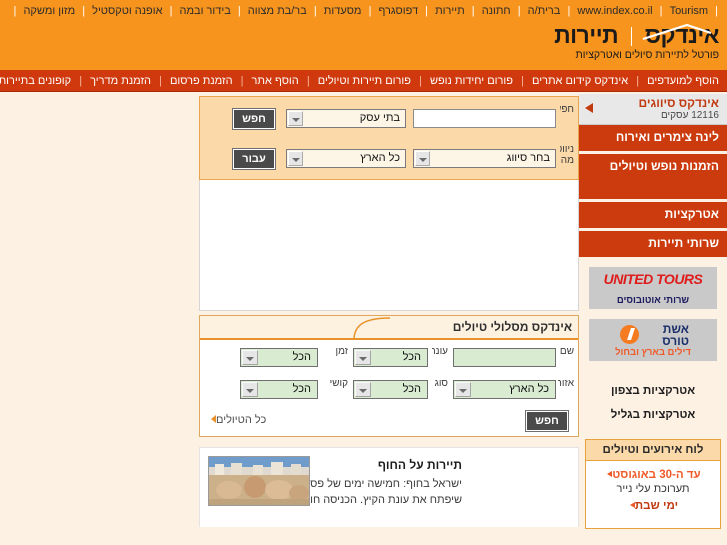  I want to click on region-select: כל הארץ, so click(346, 158).